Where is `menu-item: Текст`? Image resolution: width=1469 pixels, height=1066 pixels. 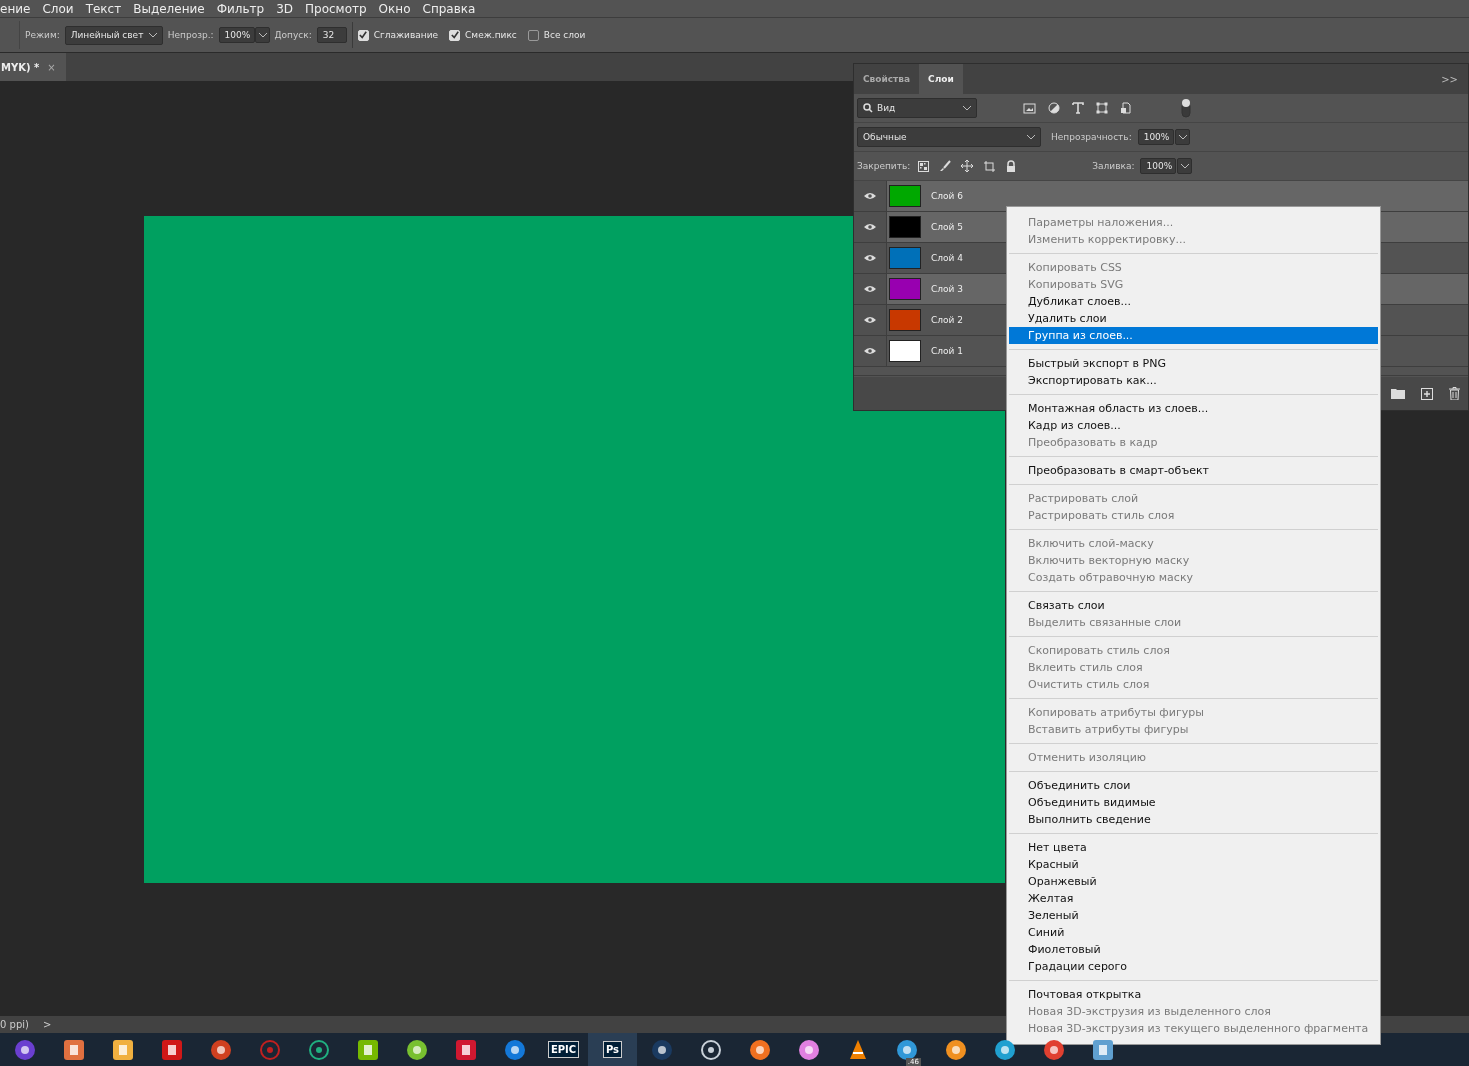
menu-item: Текст is located at coordinates (103, 8).